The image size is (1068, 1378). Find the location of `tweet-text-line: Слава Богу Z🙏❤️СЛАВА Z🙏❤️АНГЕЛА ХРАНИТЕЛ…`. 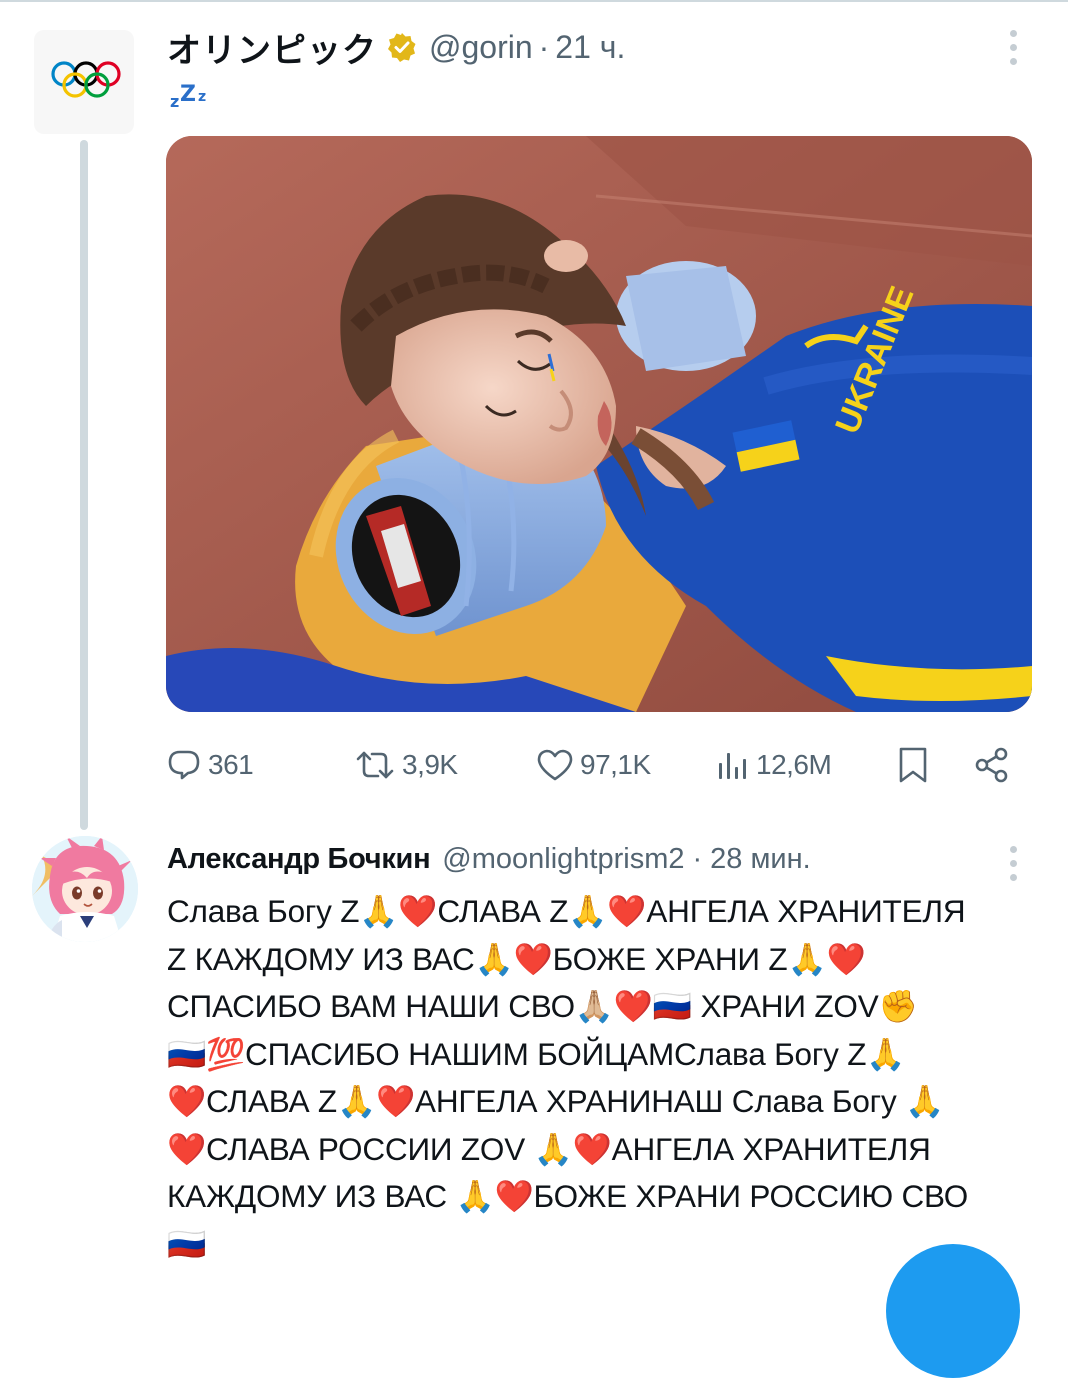

tweet-text-line: Слава Богу Z🙏❤️СЛАВА Z🙏❤️АНГЕЛА ХРАНИТЕЛ… is located at coordinates (566, 911).